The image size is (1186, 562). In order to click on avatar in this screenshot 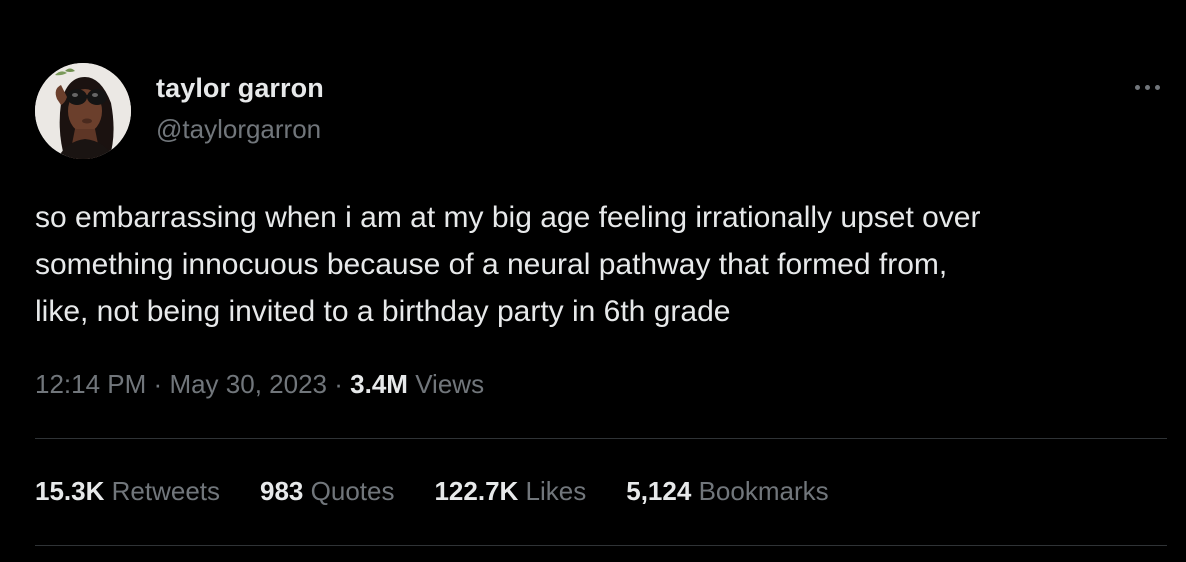, I will do `click(83, 111)`.